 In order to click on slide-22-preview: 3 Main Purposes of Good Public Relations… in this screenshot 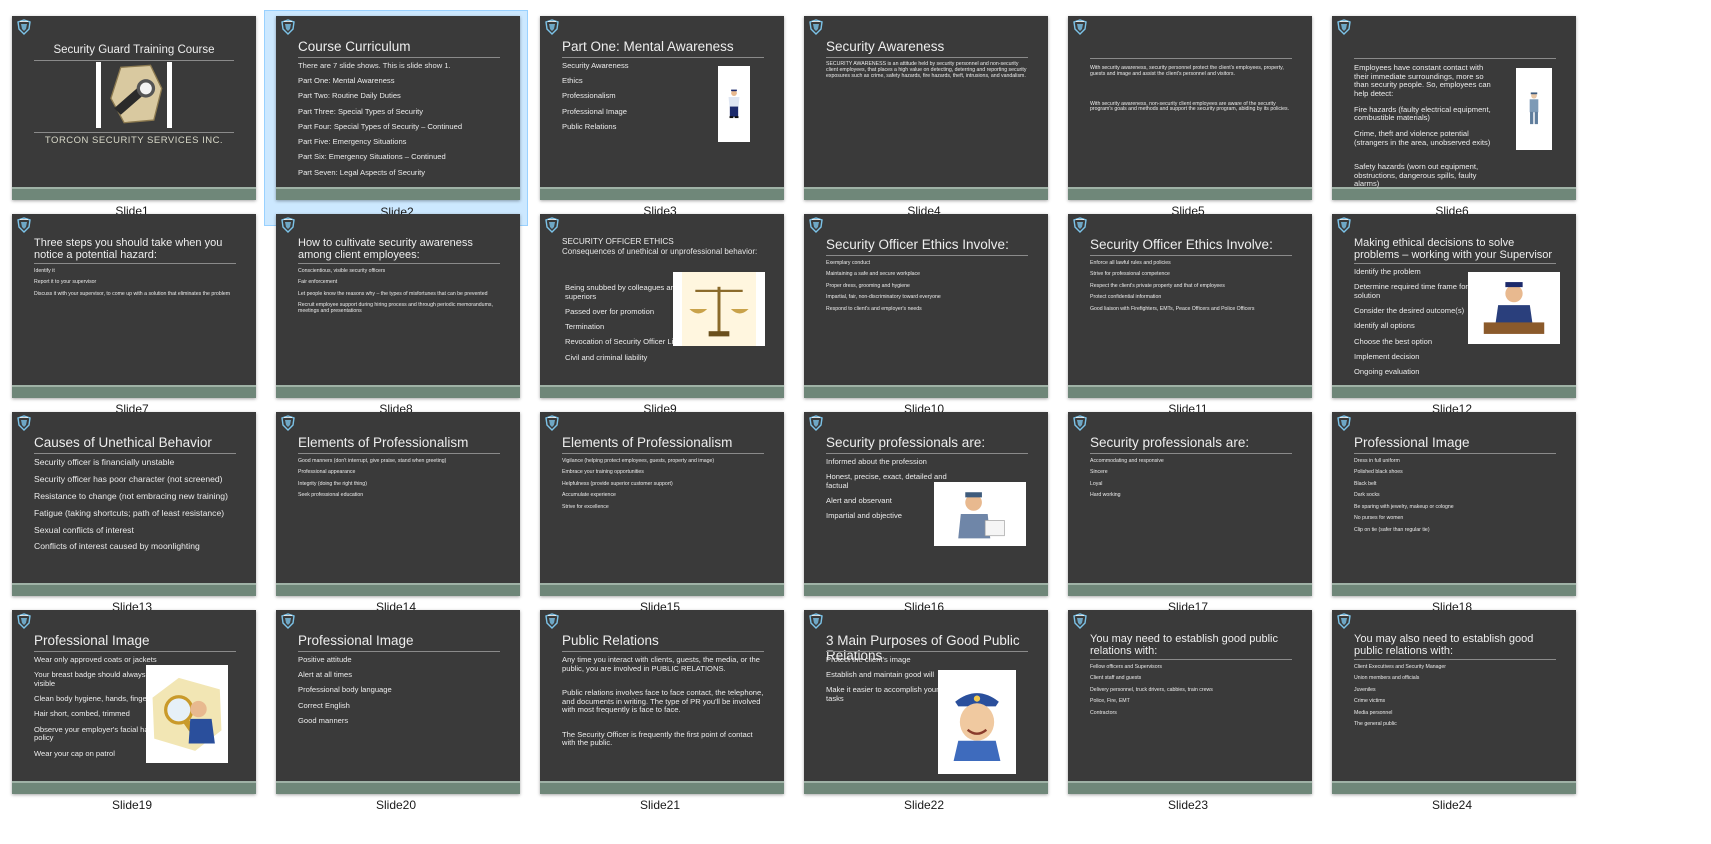, I will do `click(926, 702)`.